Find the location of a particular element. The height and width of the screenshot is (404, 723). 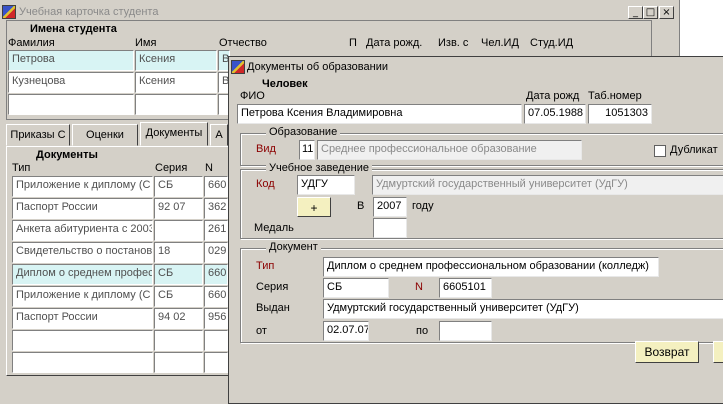

col-birthdate: Дата рожд. is located at coordinates (394, 43).